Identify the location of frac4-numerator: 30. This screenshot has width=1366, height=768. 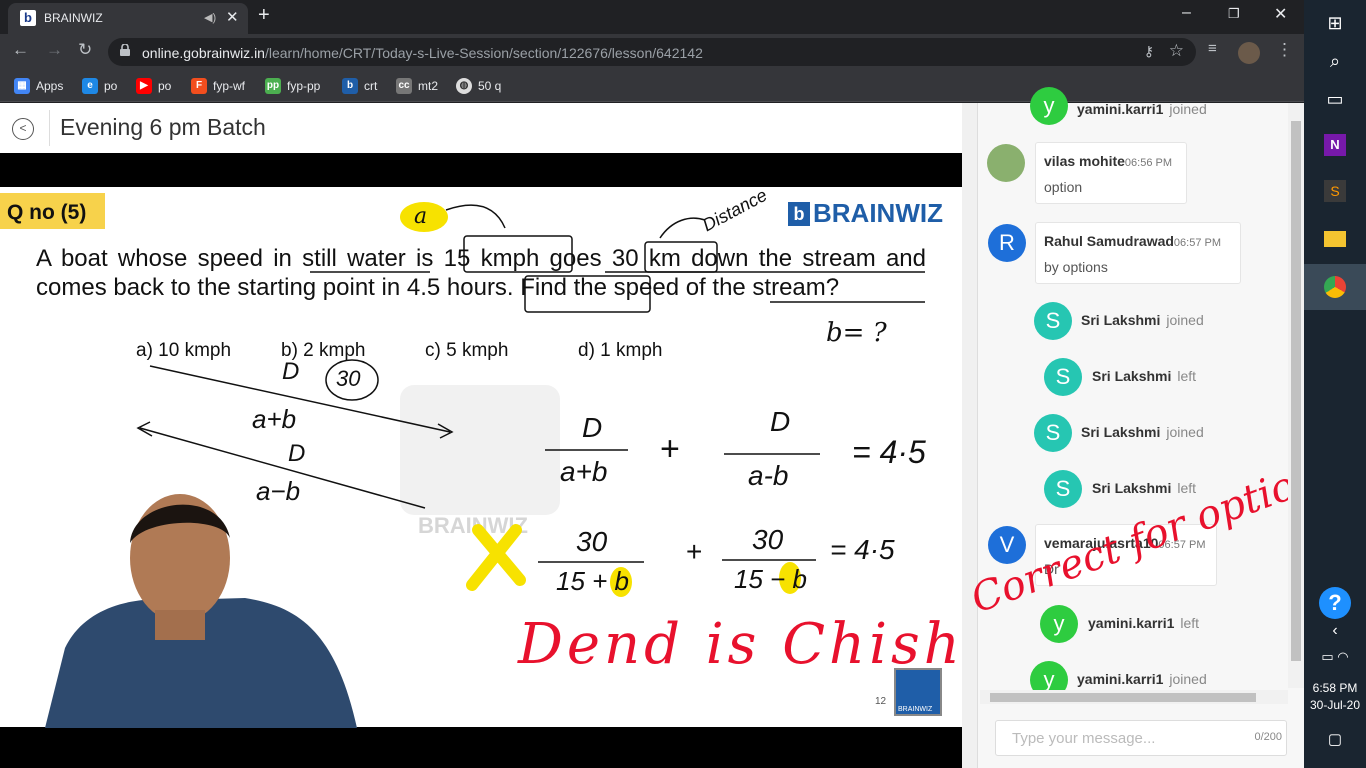
(768, 539).